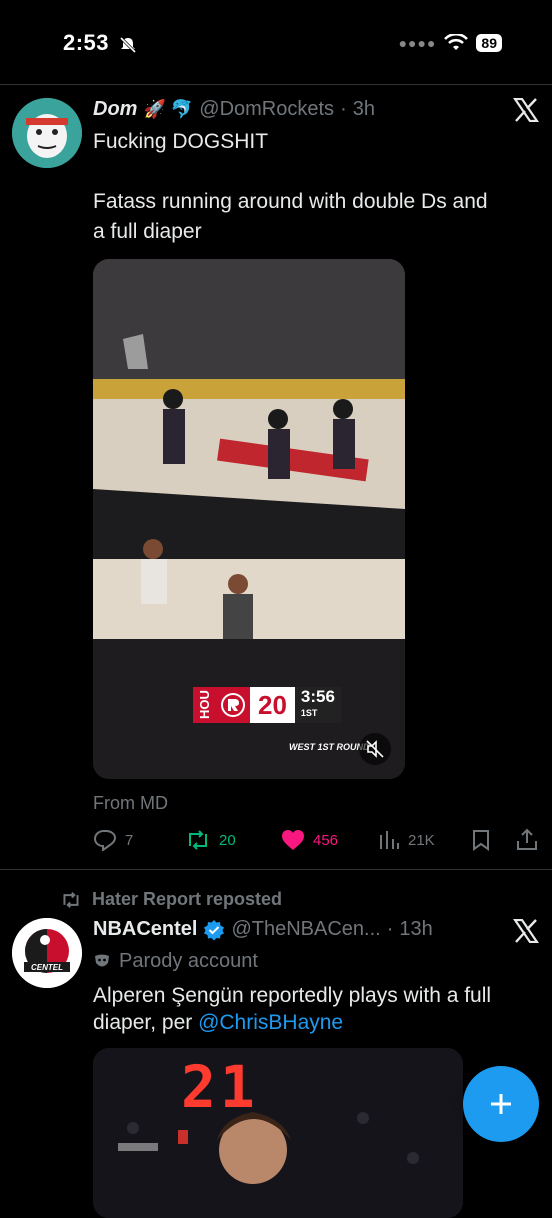 The height and width of the screenshot is (1218, 552). I want to click on compose-button, so click(501, 1104).